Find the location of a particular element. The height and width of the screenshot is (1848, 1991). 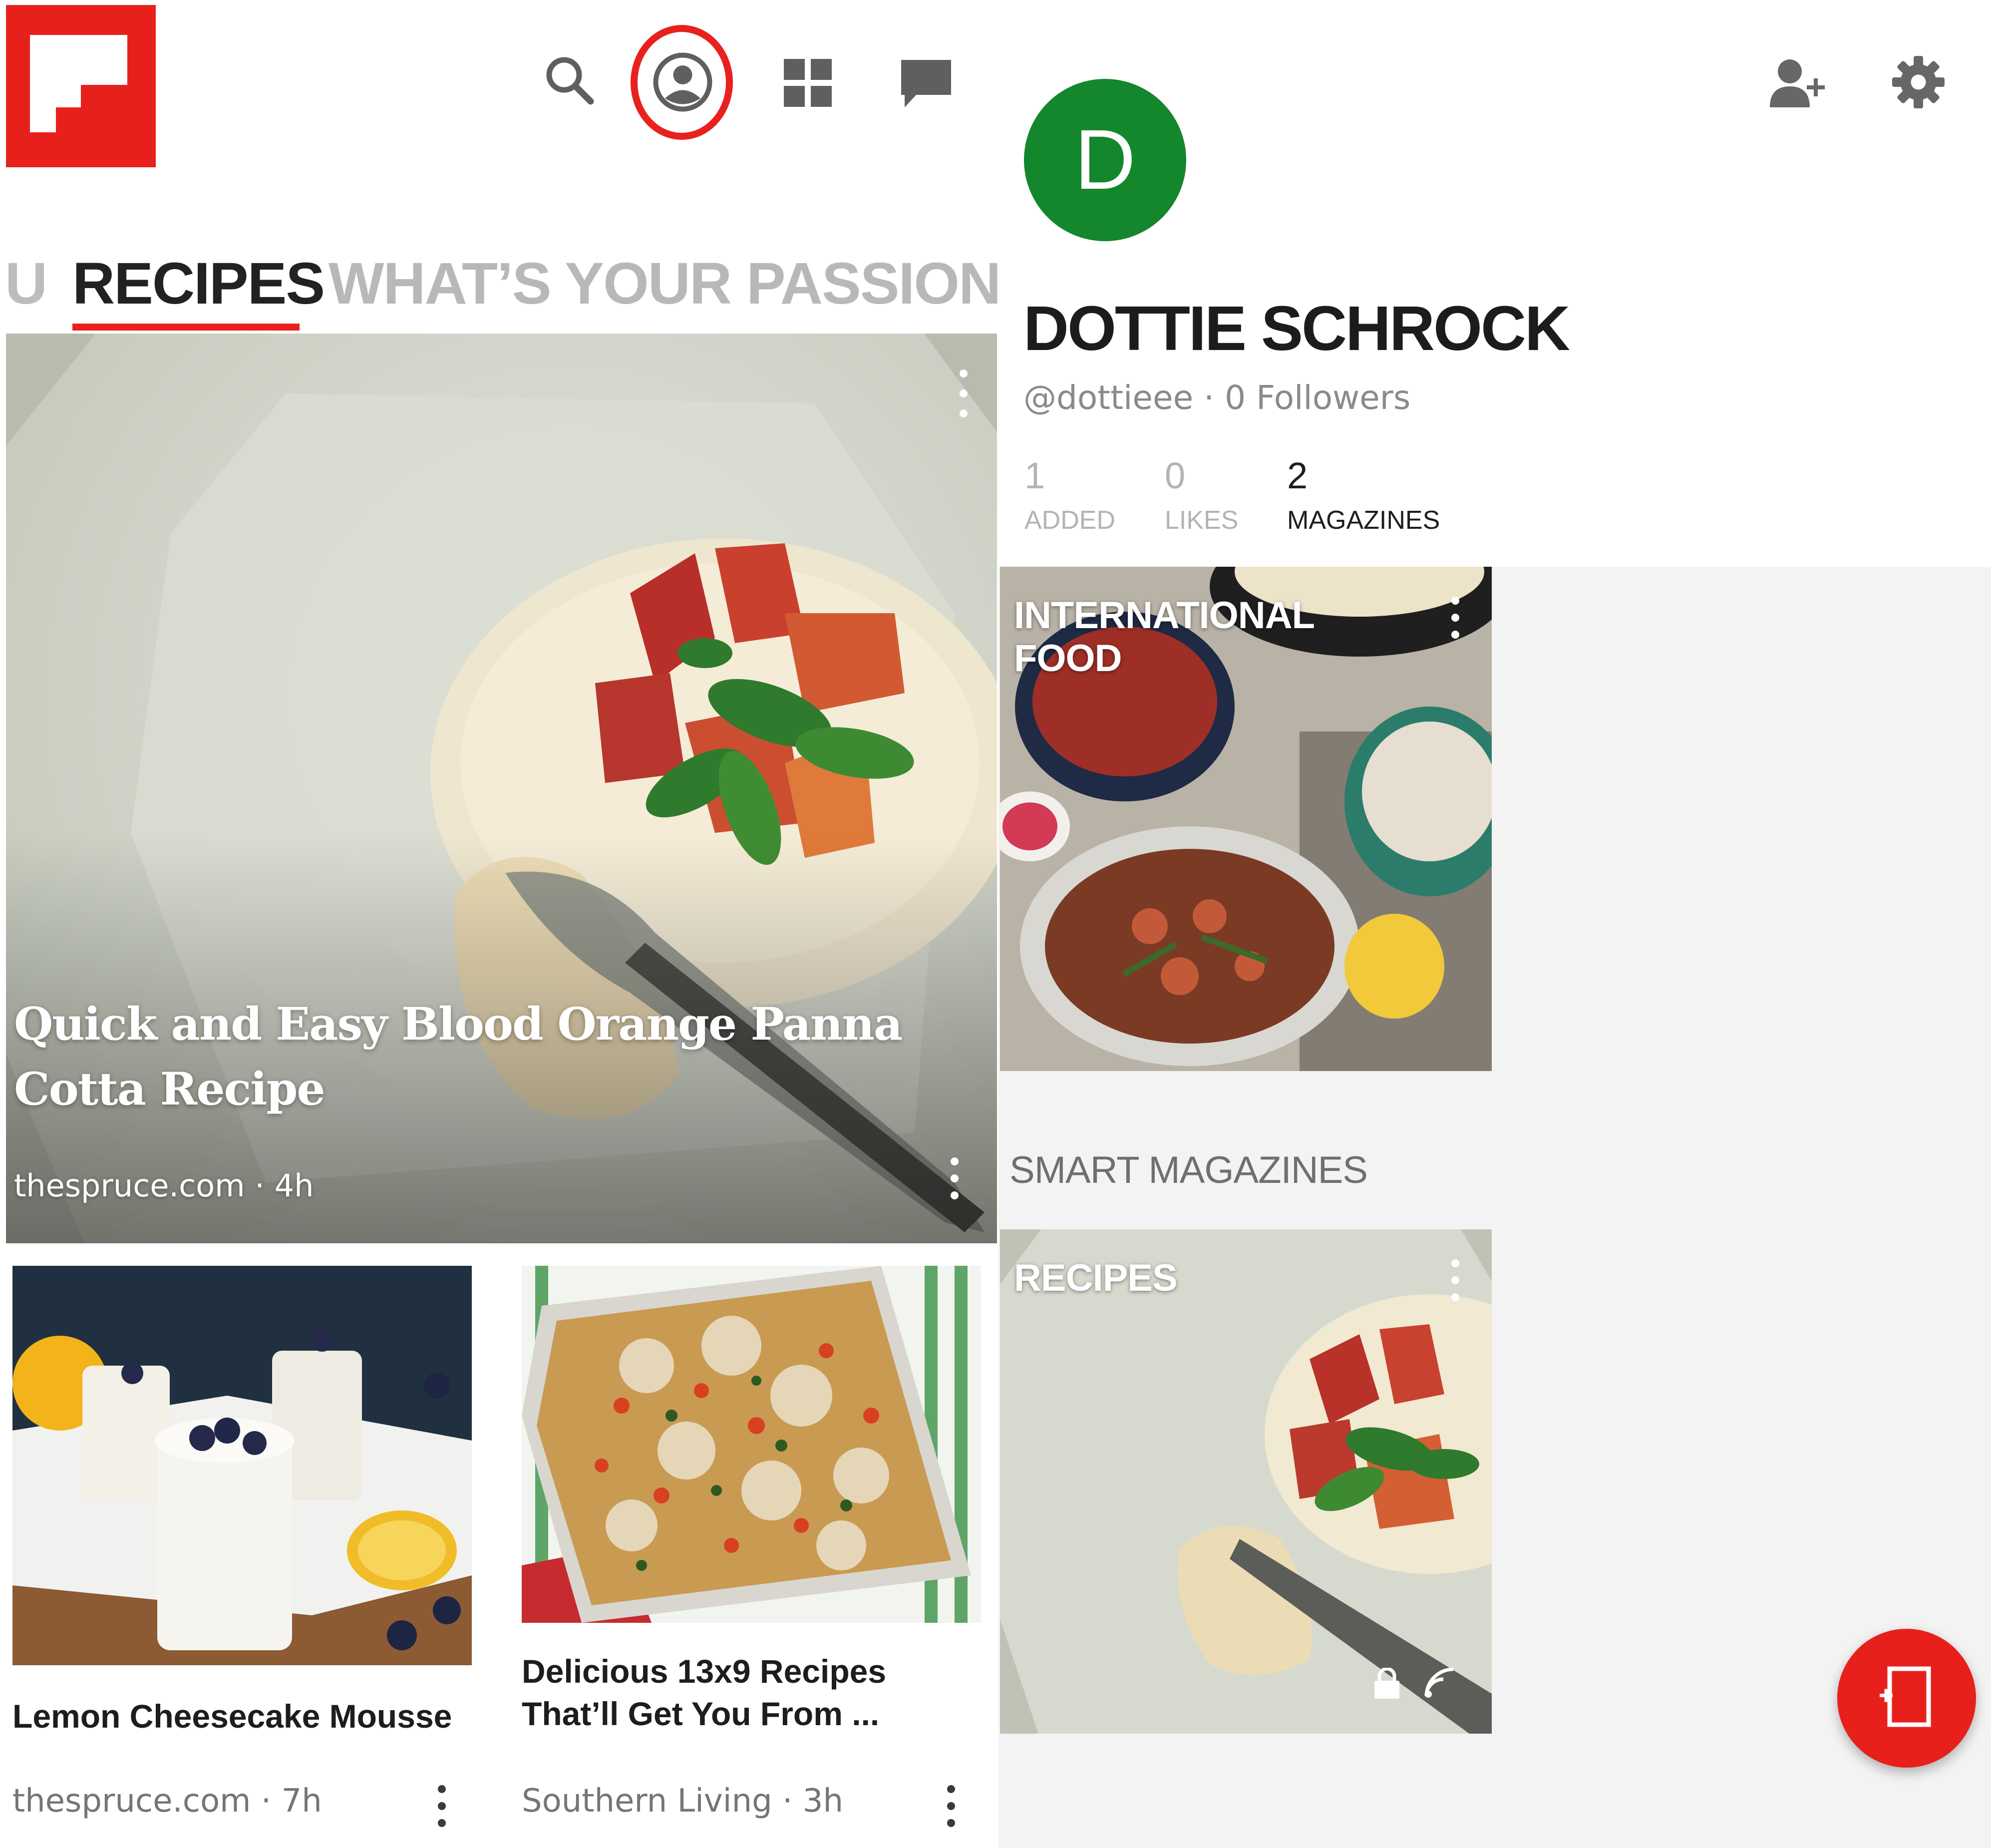

magazine-tile: INTERNATIONAL FOOD is located at coordinates (1246, 819).